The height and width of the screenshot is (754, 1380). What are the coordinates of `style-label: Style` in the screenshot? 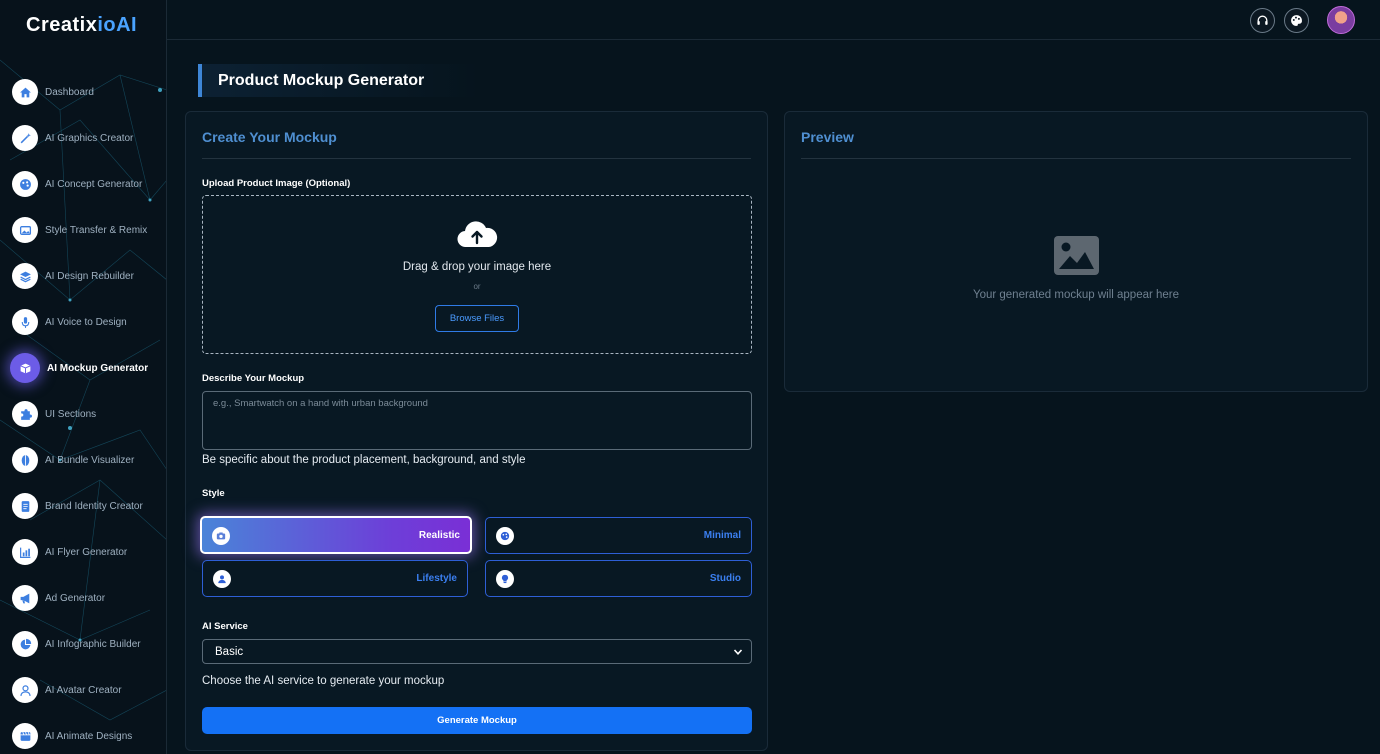 It's located at (213, 493).